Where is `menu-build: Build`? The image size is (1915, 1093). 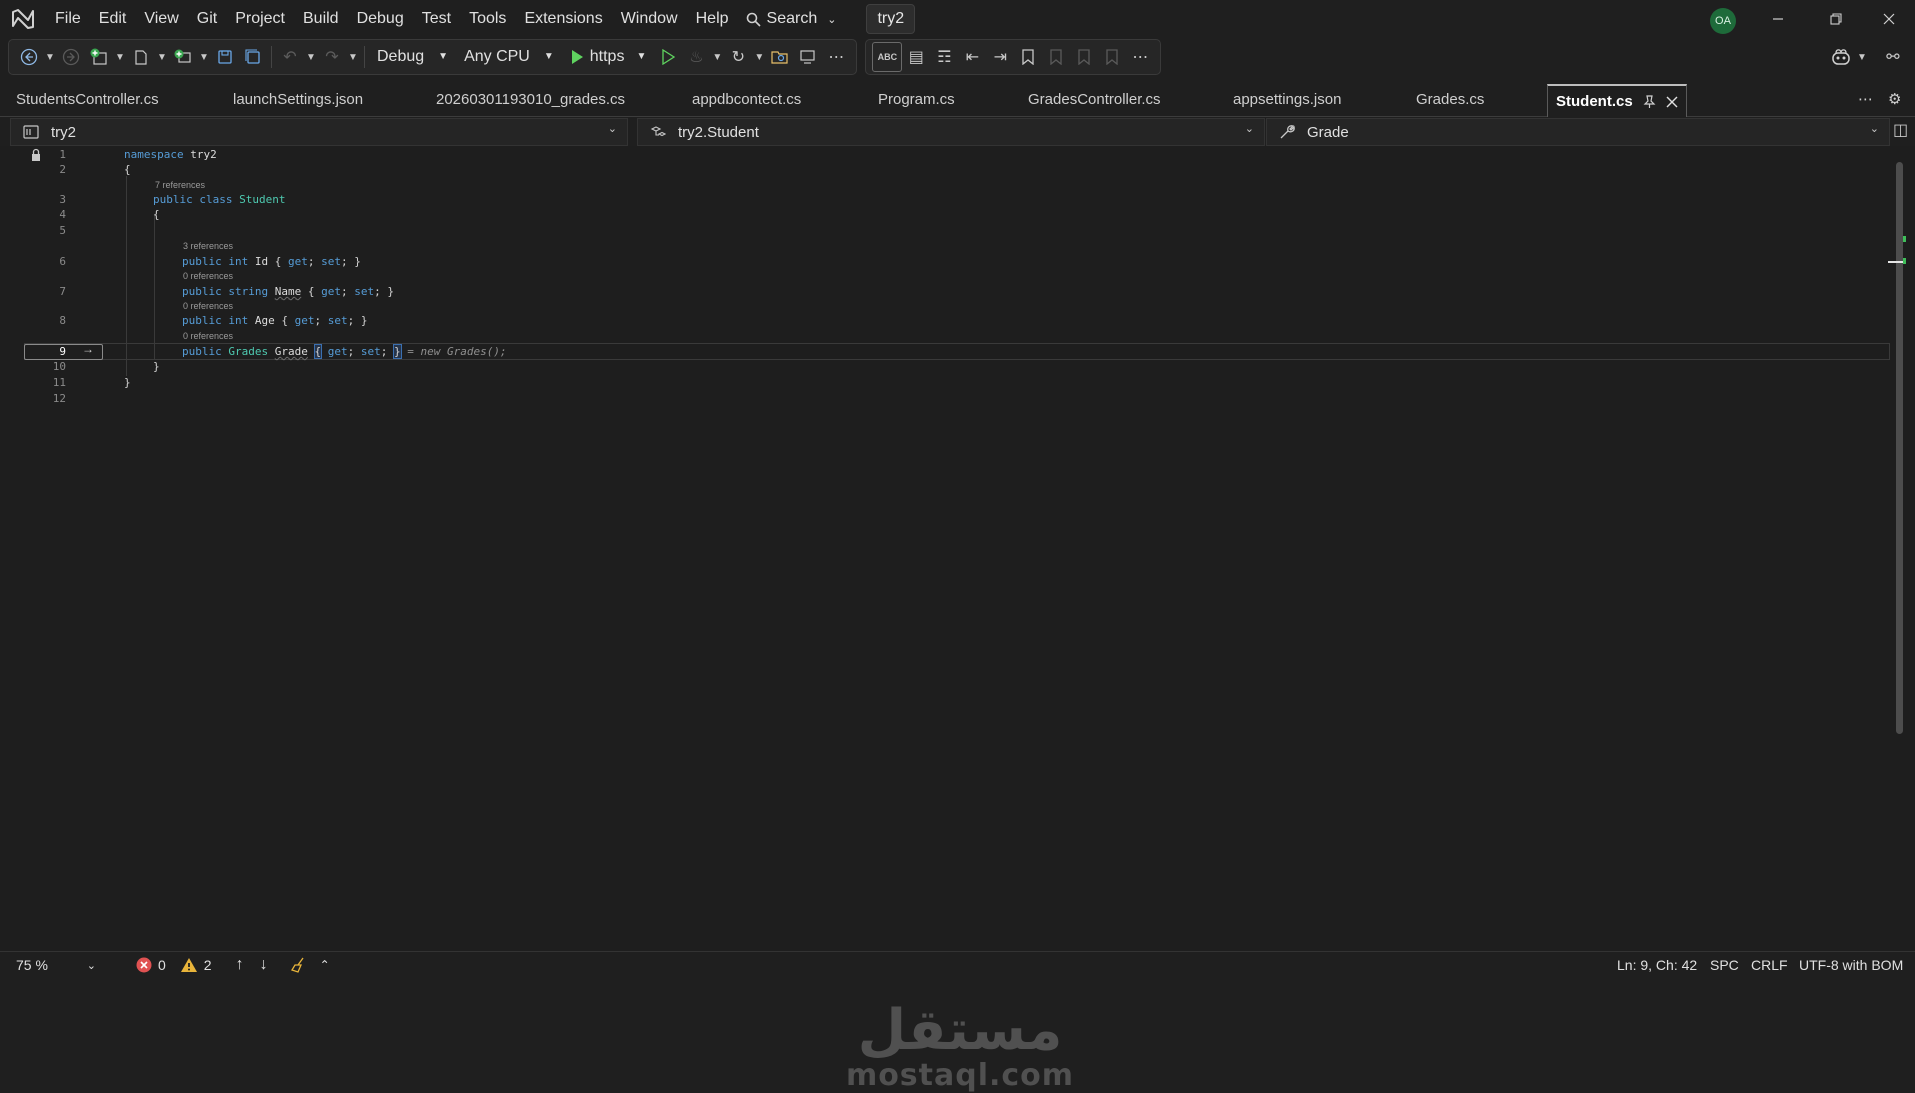 menu-build: Build is located at coordinates (321, 19).